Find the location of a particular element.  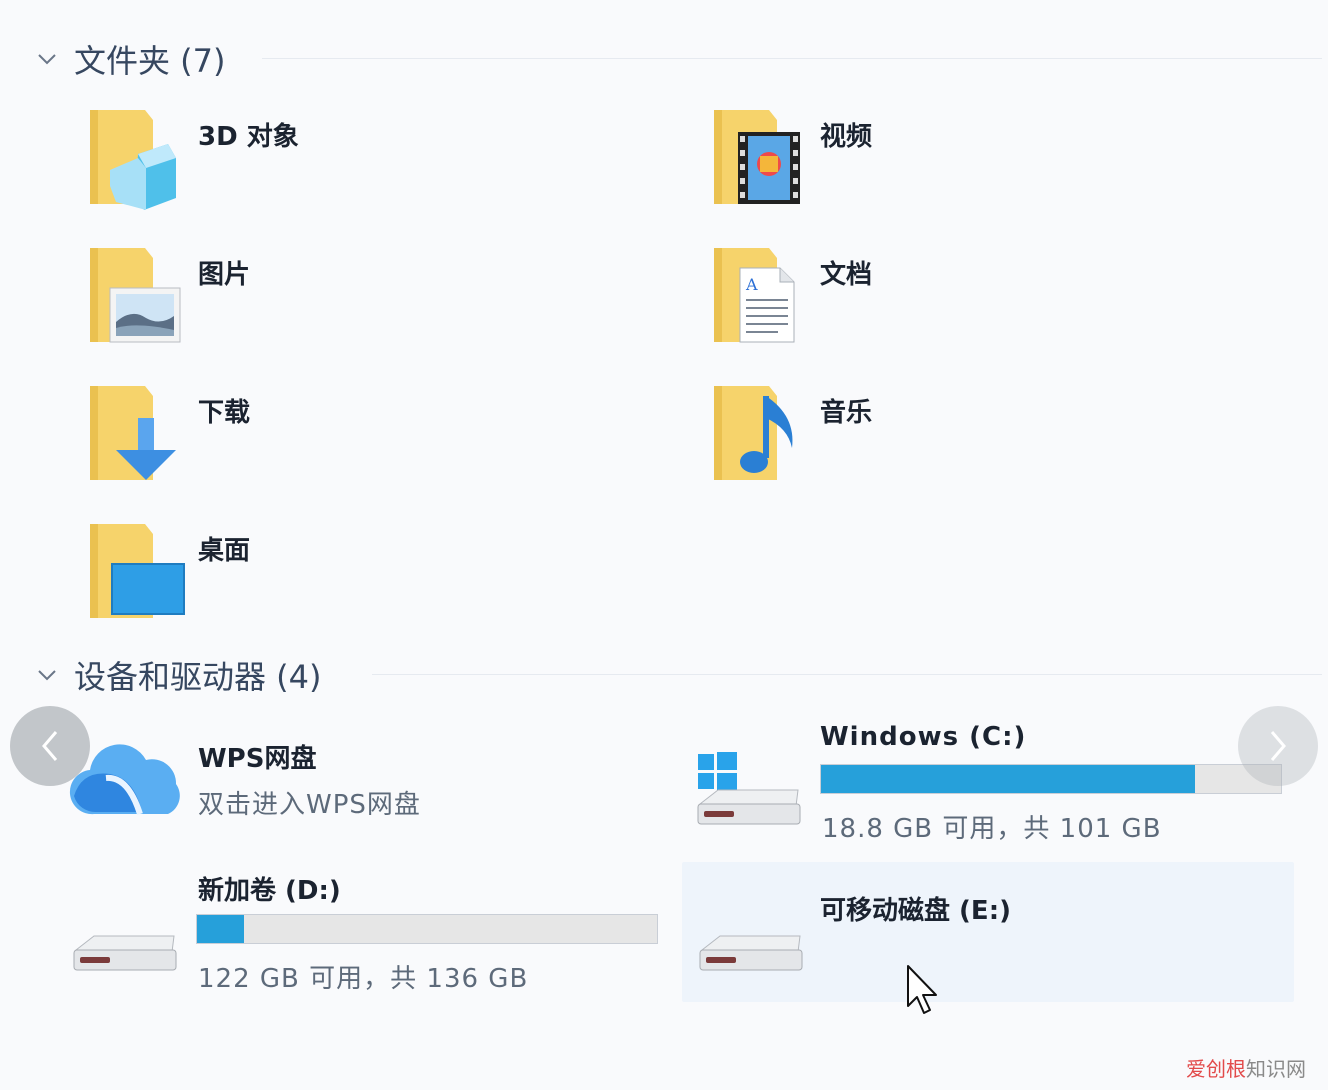

nav-next-button is located at coordinates (1278, 746).